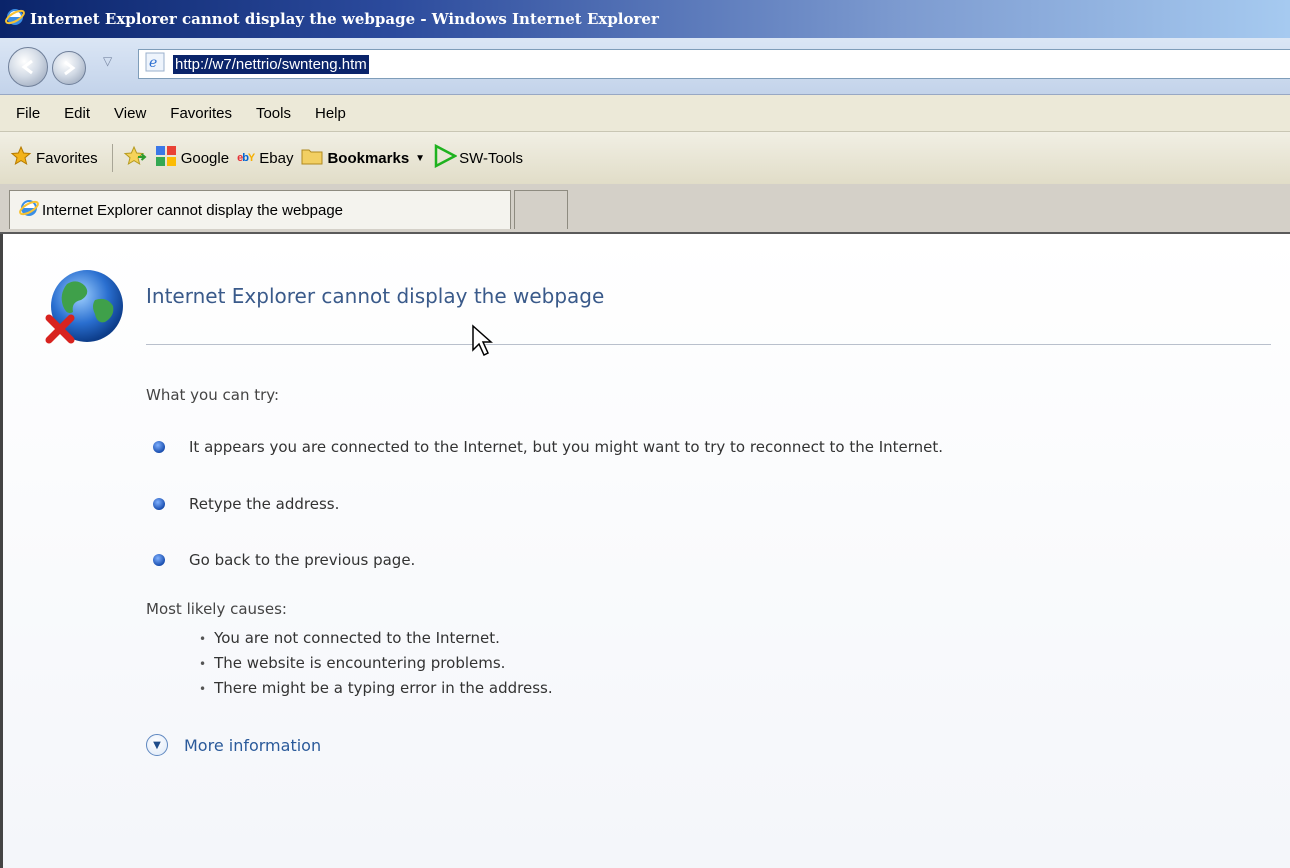 The image size is (1290, 868). I want to click on play-arrow-icon, so click(445, 157).